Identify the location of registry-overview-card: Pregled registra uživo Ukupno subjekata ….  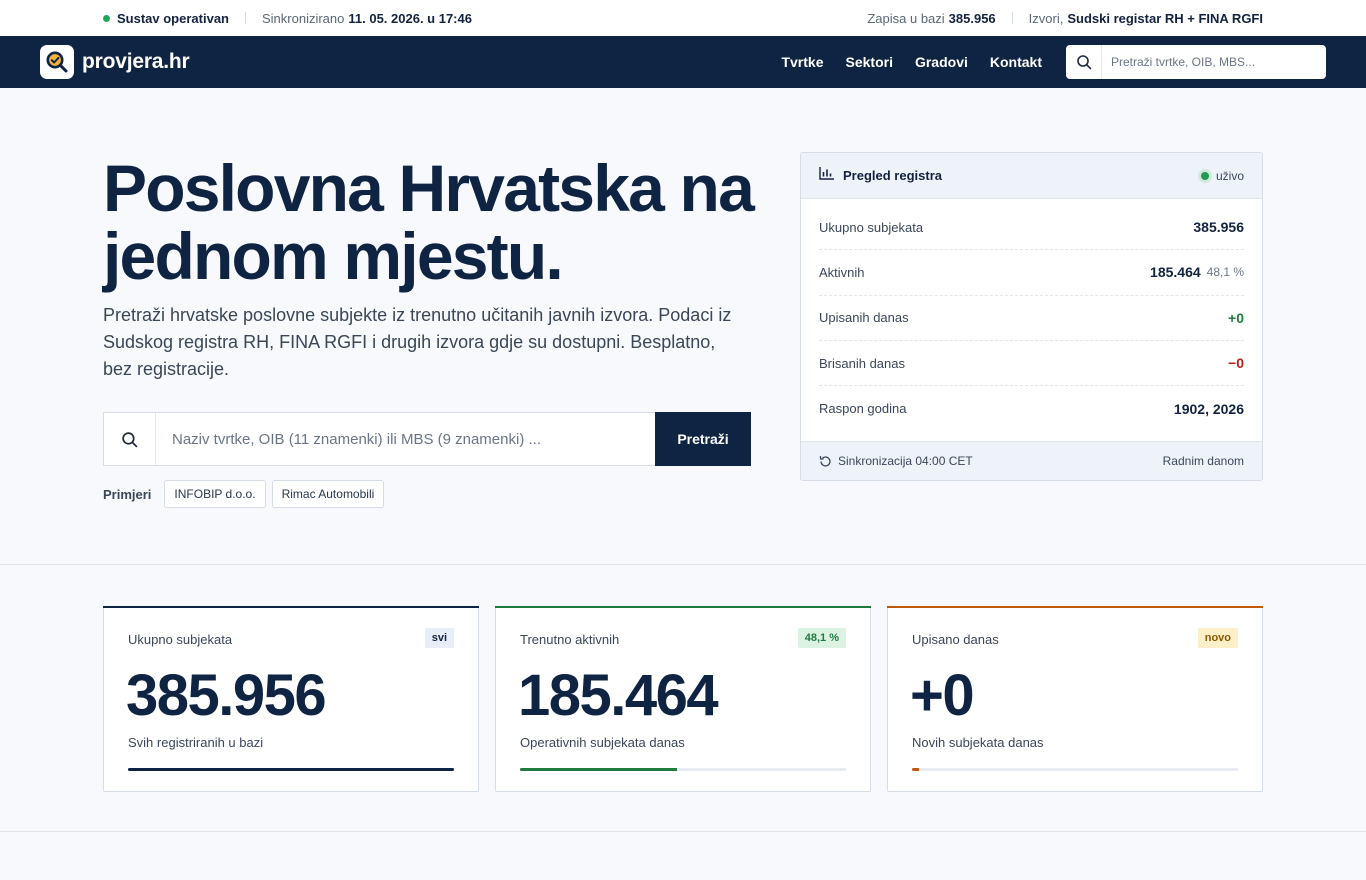
(1031, 316).